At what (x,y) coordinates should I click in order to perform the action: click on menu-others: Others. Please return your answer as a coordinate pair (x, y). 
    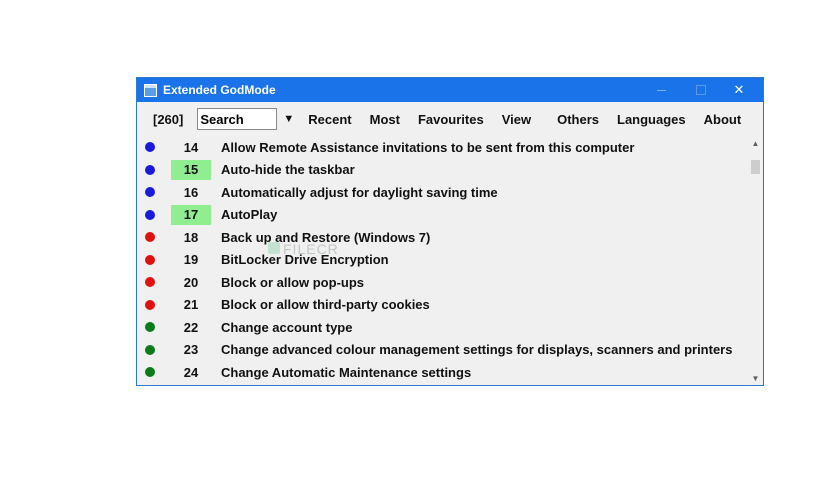
    Looking at the image, I should click on (578, 119).